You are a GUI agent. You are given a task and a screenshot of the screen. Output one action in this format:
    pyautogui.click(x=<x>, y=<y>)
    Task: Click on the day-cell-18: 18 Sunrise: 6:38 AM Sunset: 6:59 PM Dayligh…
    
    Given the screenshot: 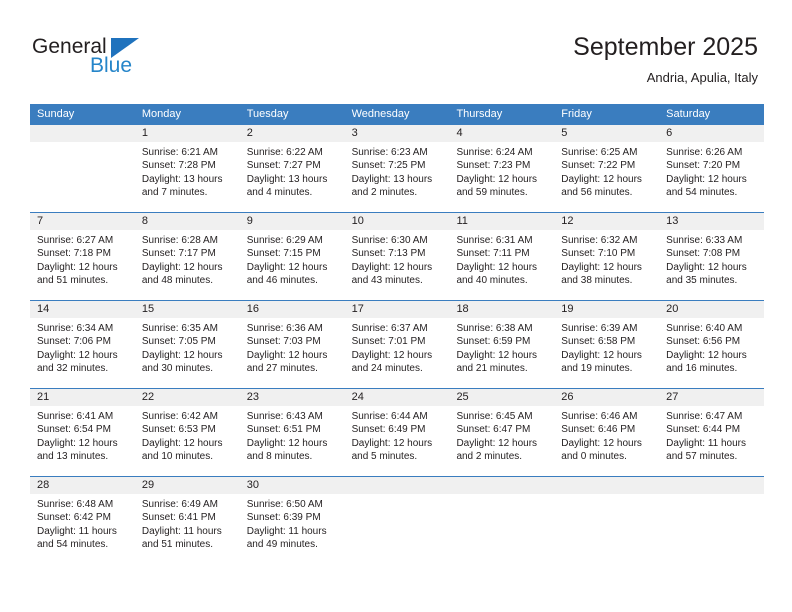 What is the action you would take?
    pyautogui.click(x=502, y=344)
    